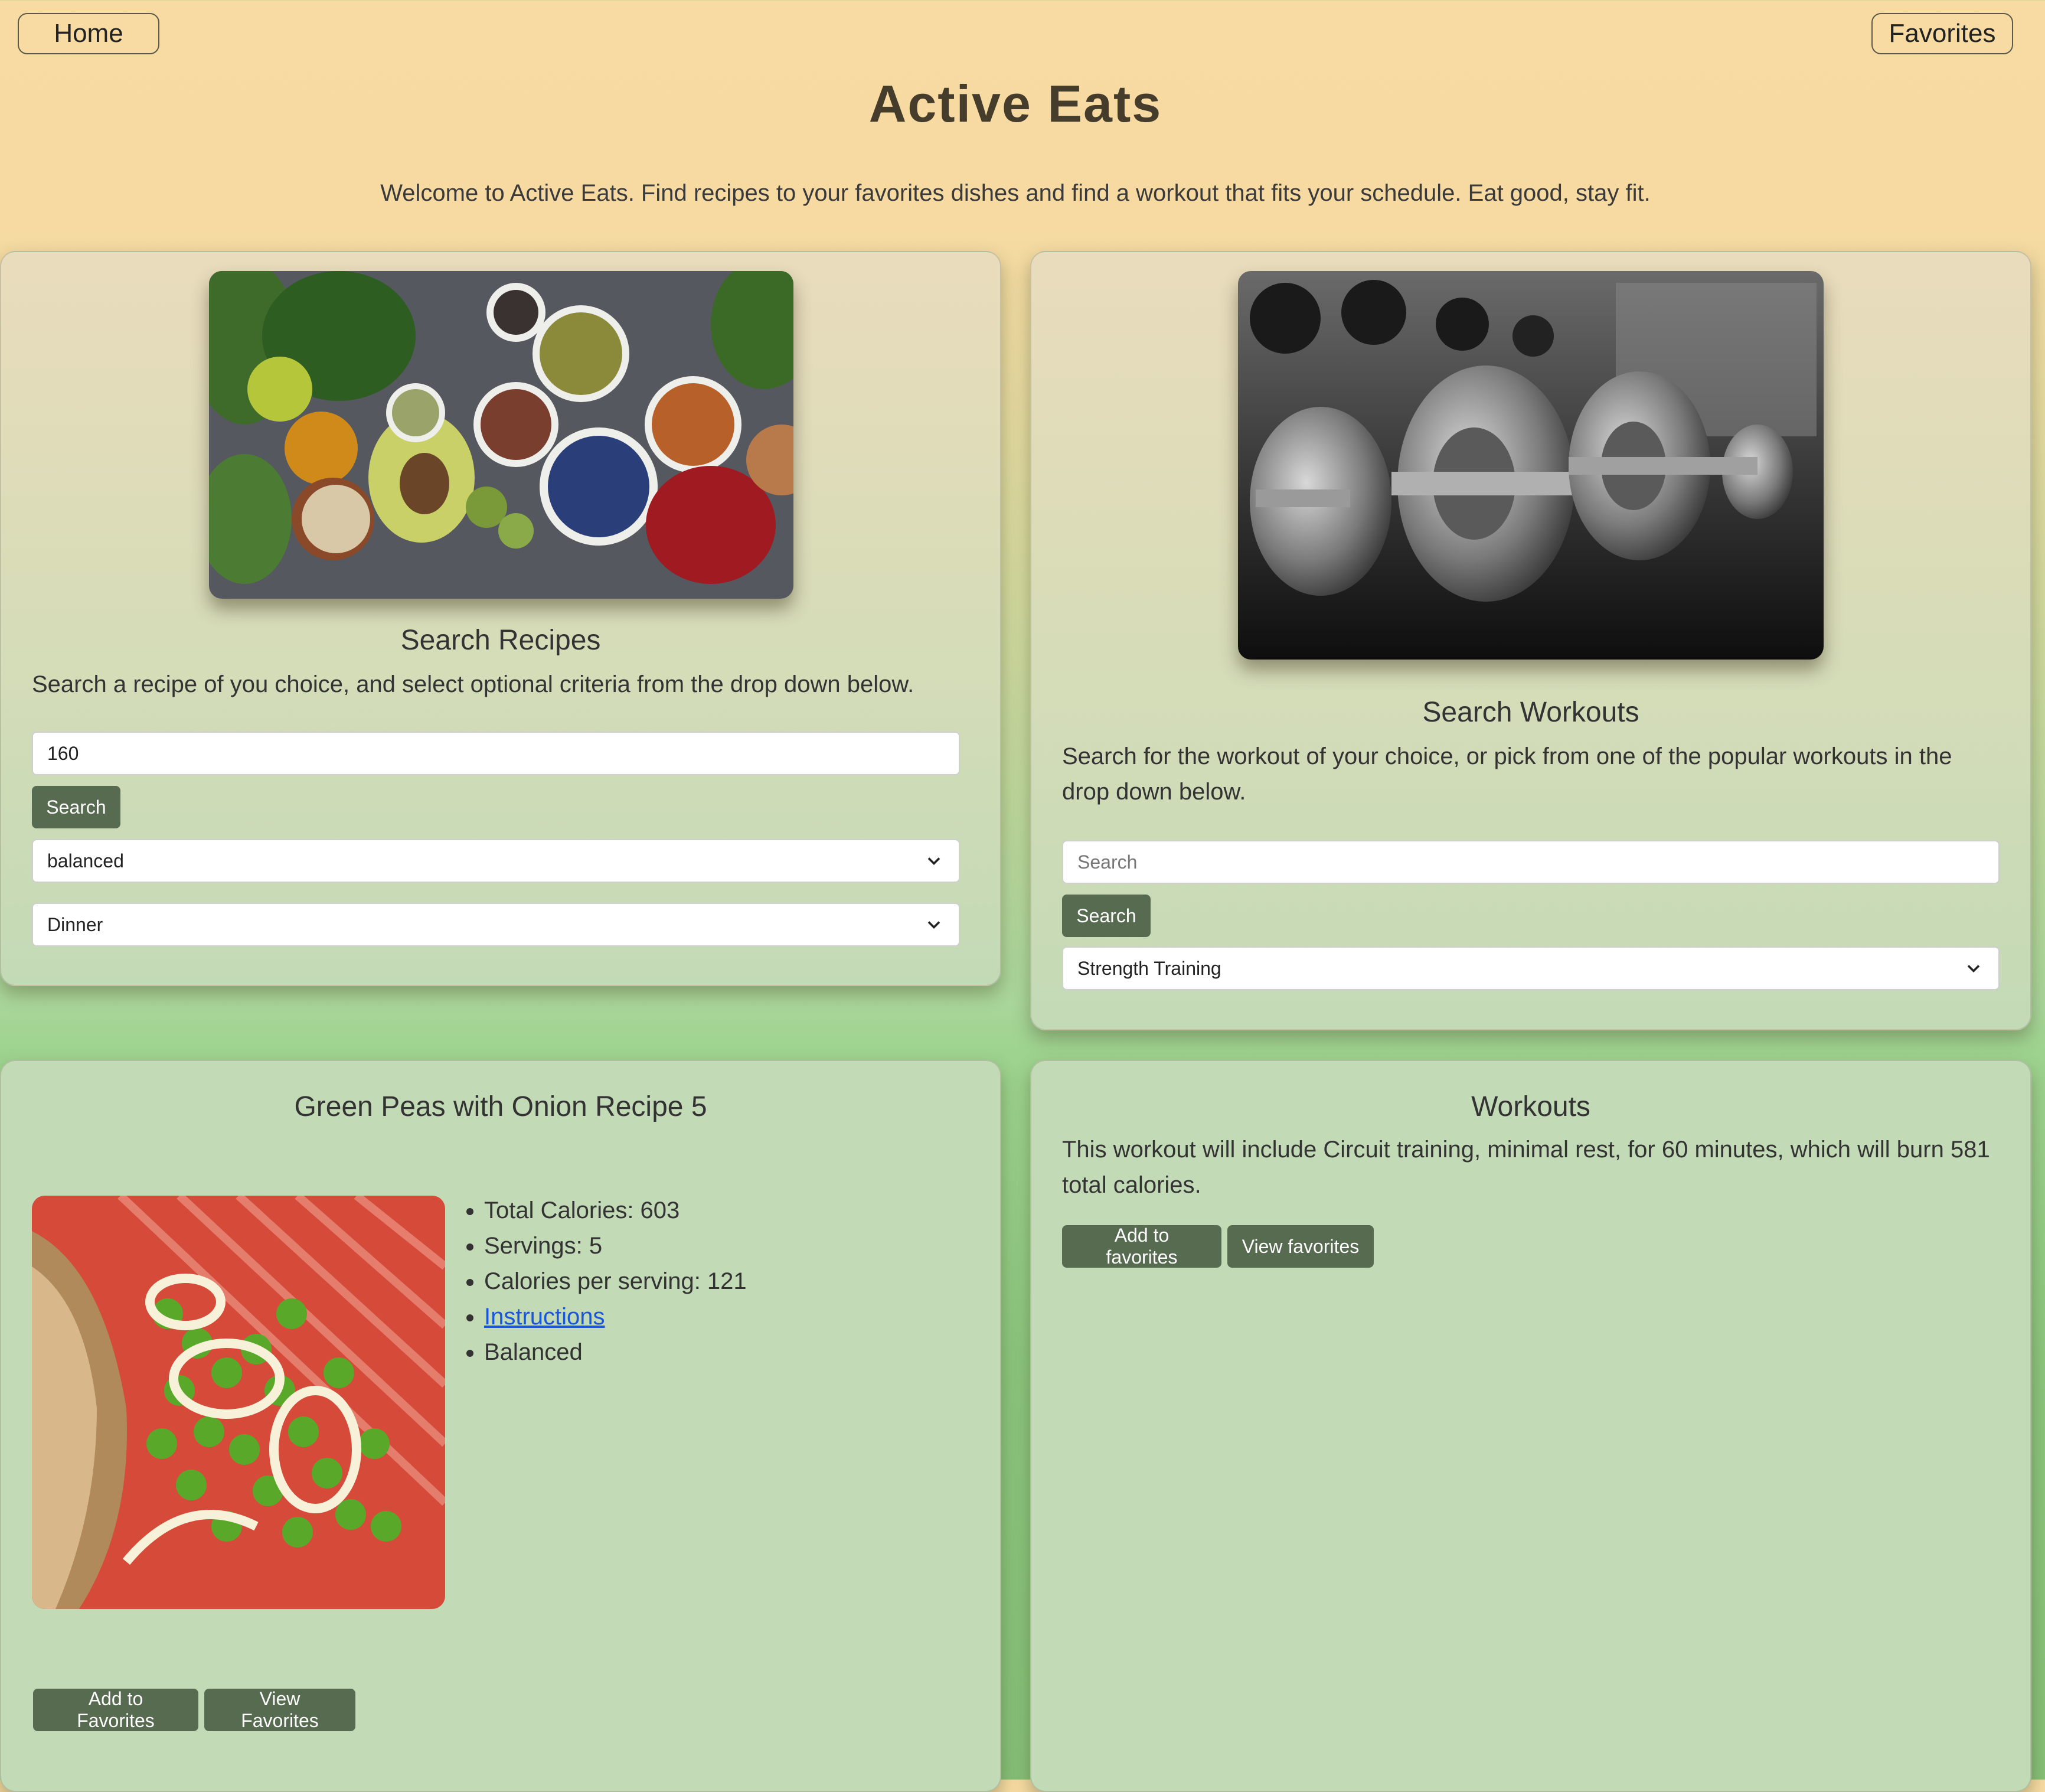 This screenshot has height=1792, width=2045. I want to click on recipe-title: Green Peas with Onion Recipe 5, so click(500, 1106).